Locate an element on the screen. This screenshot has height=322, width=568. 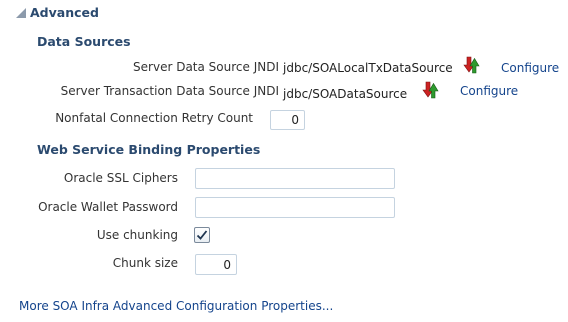
wallet-password-input is located at coordinates (295, 207).